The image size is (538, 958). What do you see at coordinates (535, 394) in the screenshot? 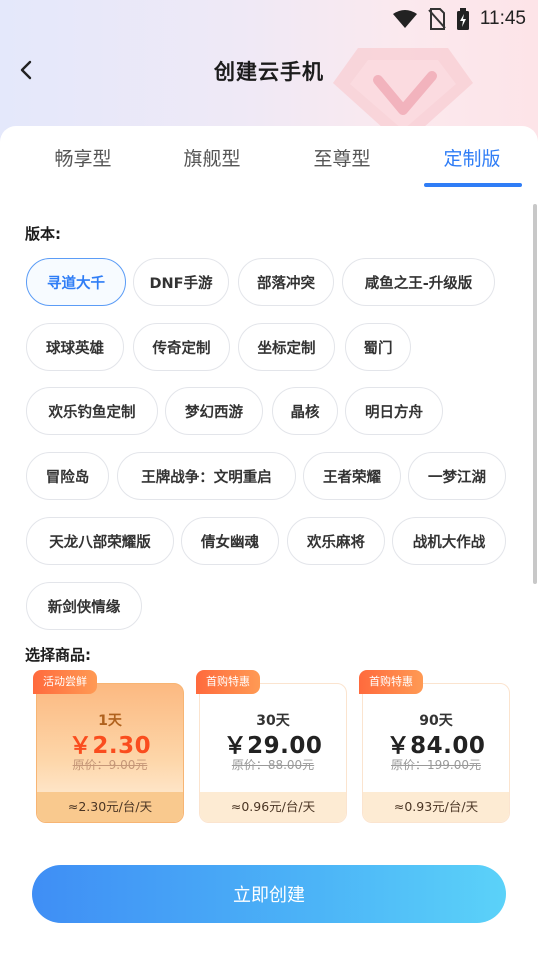
I see `scrollbar` at bounding box center [535, 394].